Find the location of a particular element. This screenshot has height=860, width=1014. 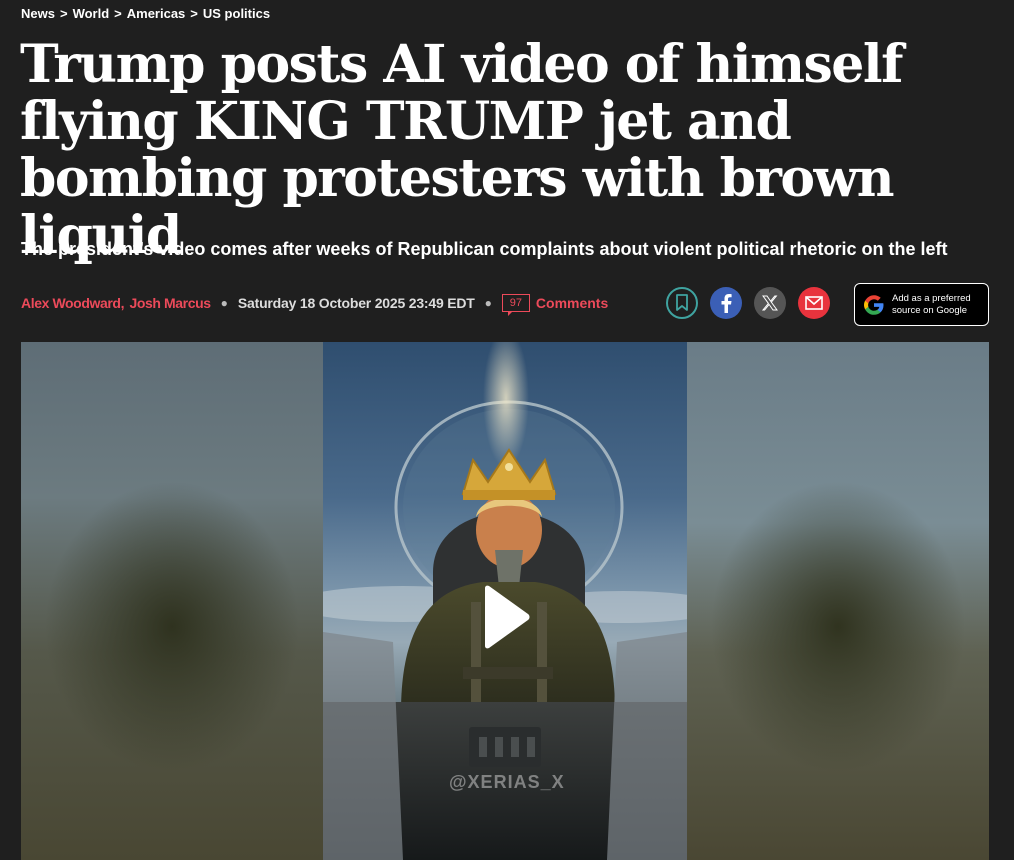

publish-date: Saturday 18 October 2025 23:49 EDT is located at coordinates (356, 303).